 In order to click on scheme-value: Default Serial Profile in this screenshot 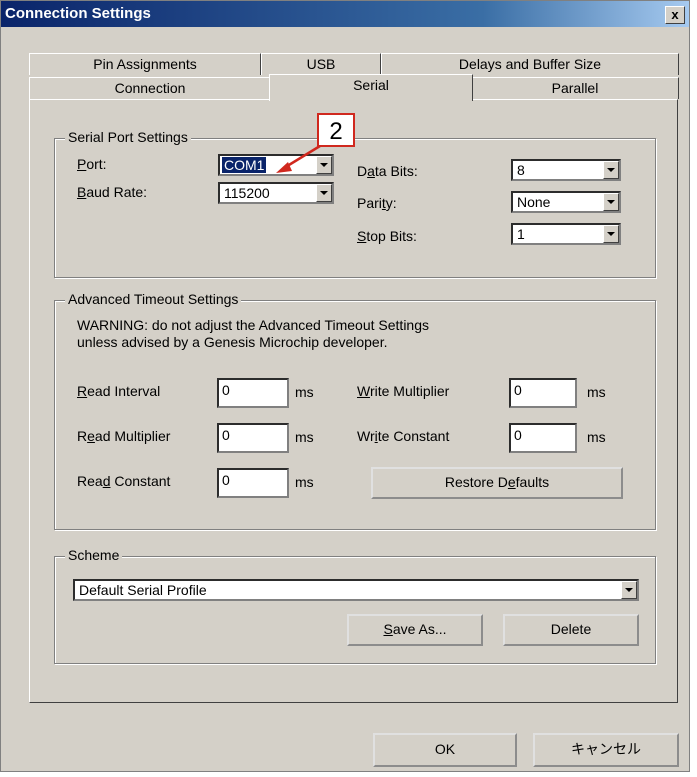, I will do `click(143, 590)`.